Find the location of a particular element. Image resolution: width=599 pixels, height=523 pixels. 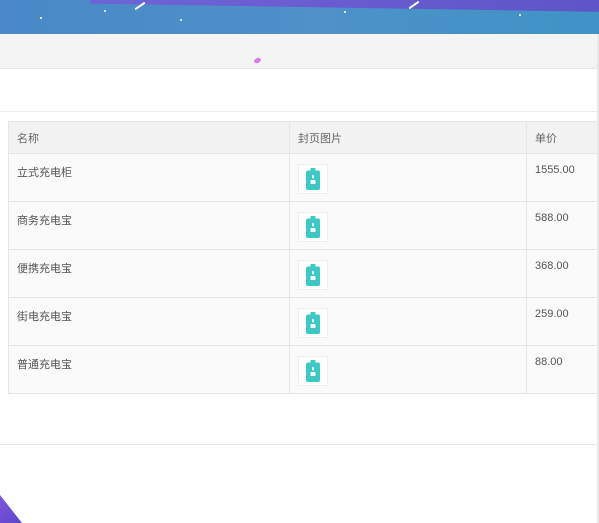

price-cell: 259.00 is located at coordinates (562, 321).